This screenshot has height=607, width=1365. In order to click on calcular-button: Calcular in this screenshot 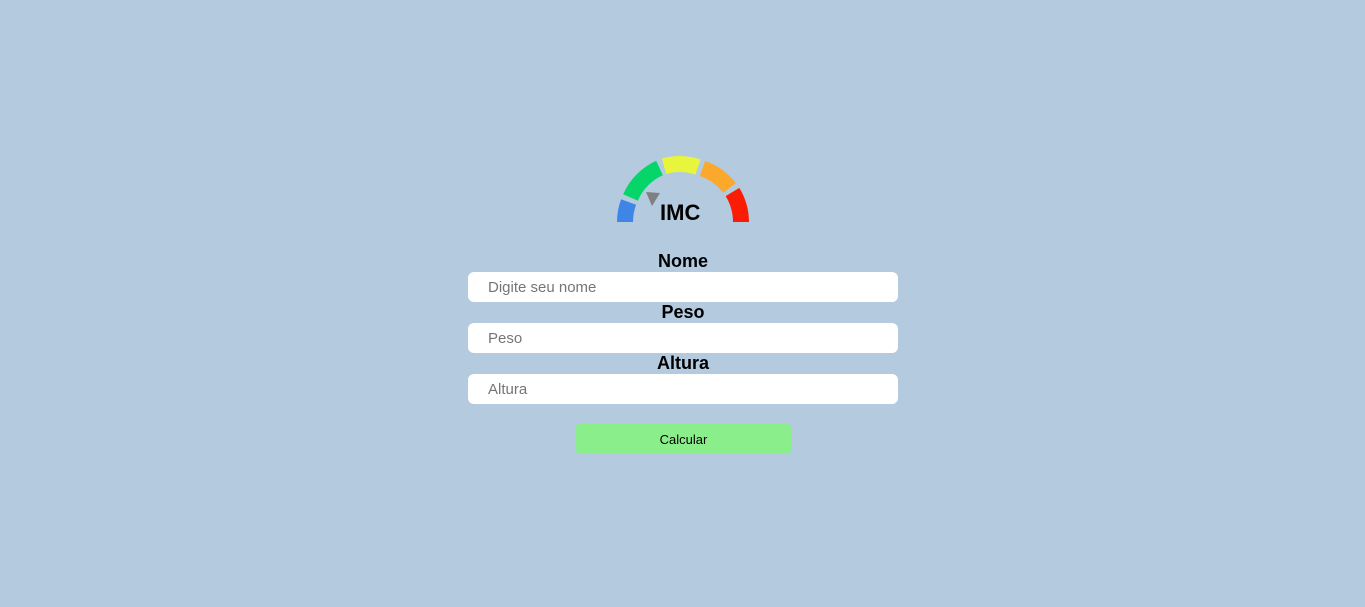, I will do `click(683, 439)`.